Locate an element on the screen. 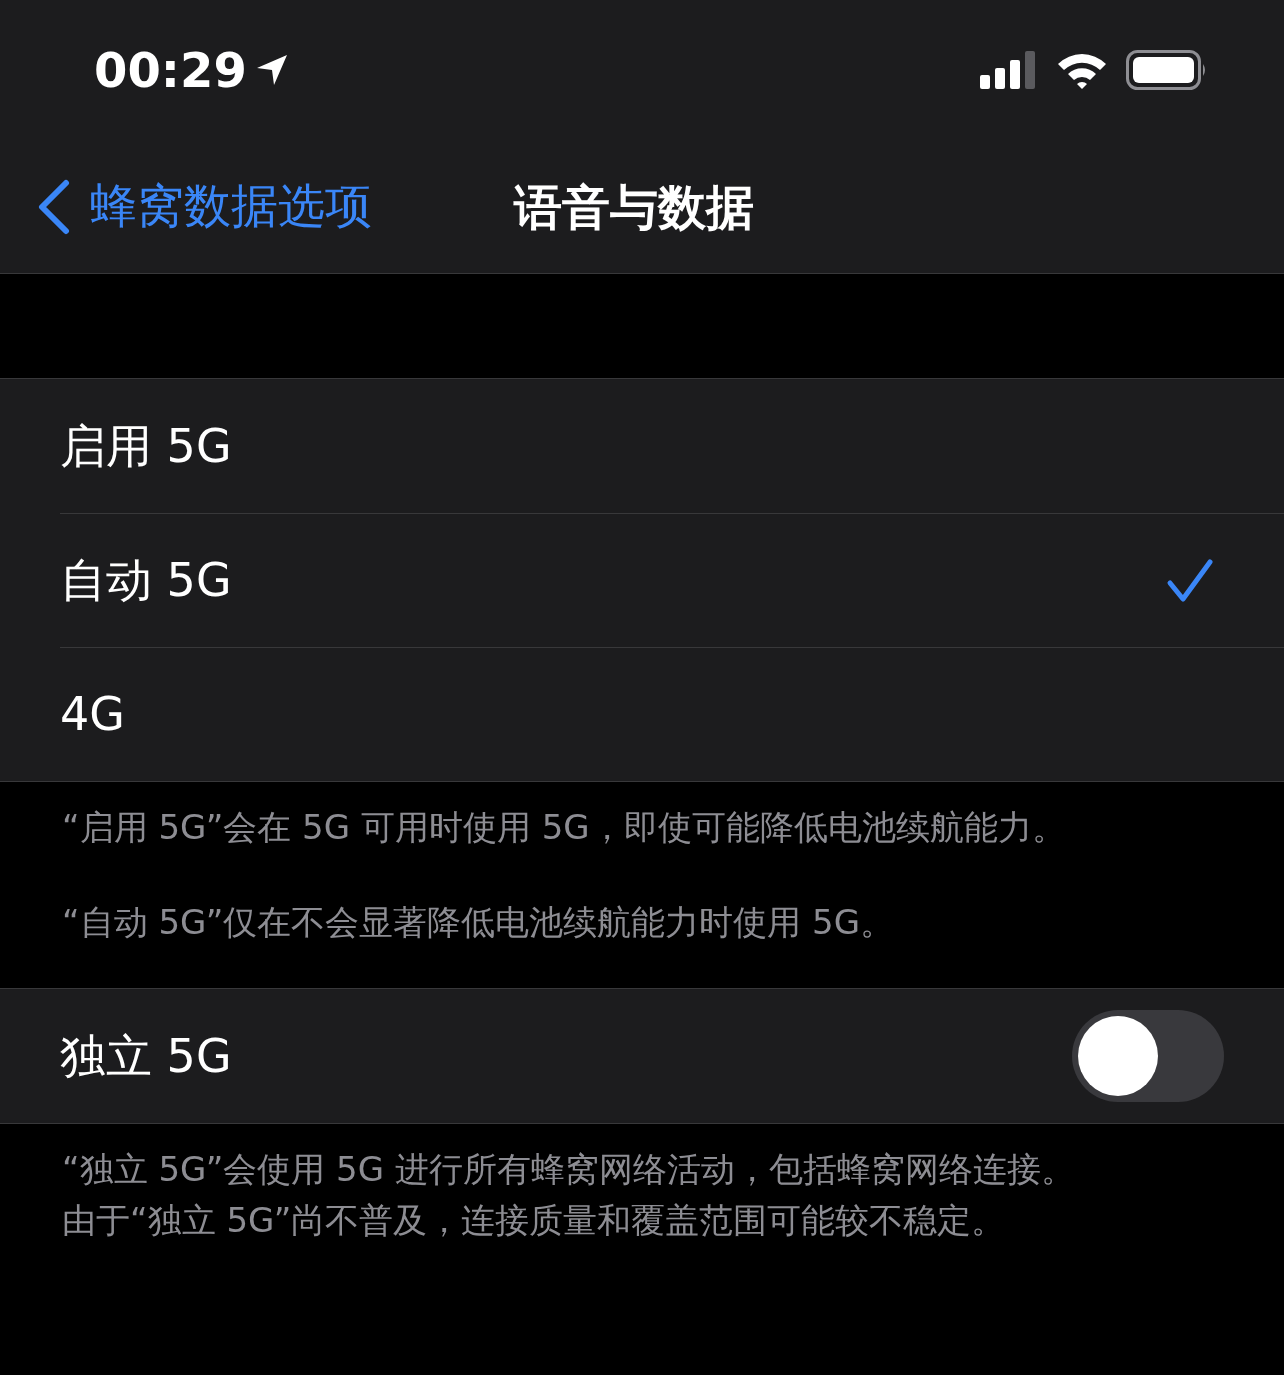 The height and width of the screenshot is (1375, 1284). option-row: 自动 5G is located at coordinates (672, 580).